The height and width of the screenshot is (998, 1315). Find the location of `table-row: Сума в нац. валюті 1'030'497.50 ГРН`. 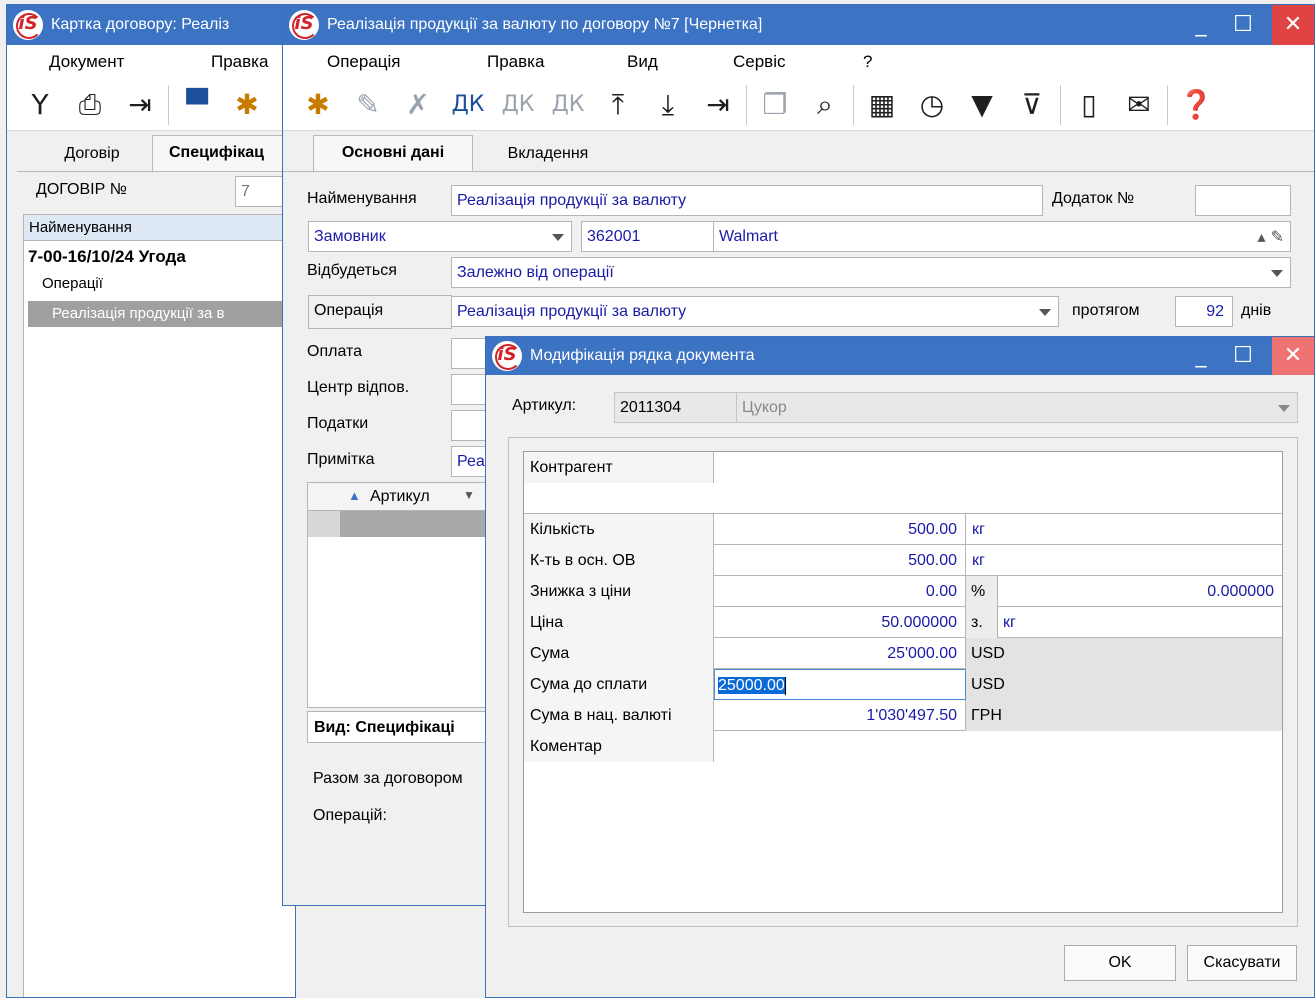

table-row: Сума в нац. валюті 1'030'497.50 ГРН is located at coordinates (903, 715).